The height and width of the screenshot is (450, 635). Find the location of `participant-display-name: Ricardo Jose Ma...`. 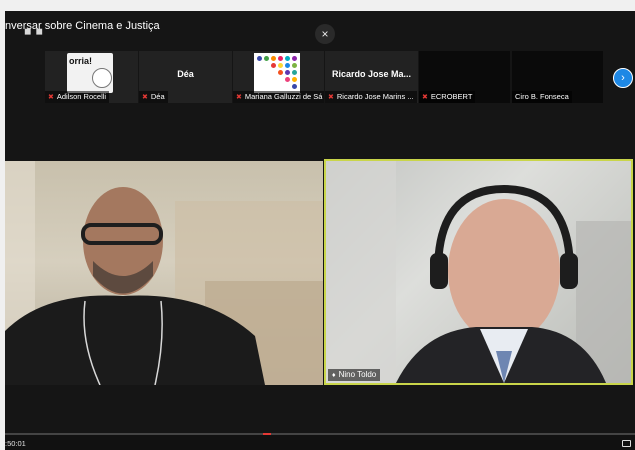

participant-display-name: Ricardo Jose Ma... is located at coordinates (371, 74).